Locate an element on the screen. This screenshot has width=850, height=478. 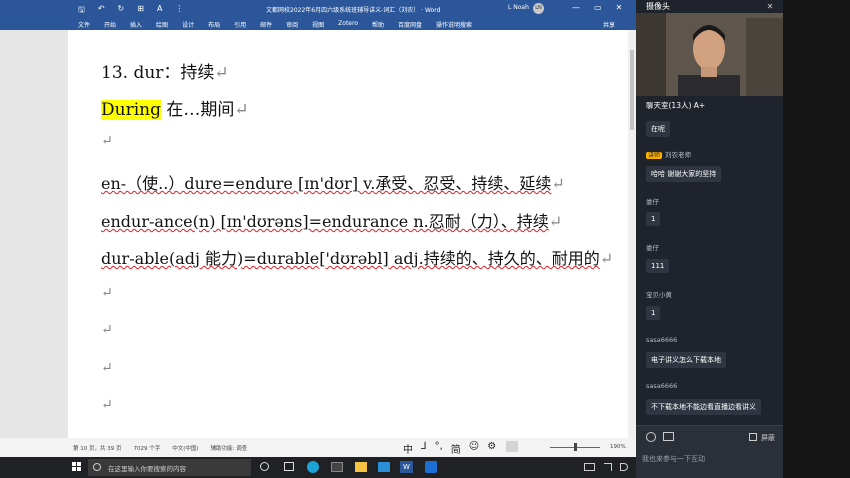
tab-help: 帮助 is located at coordinates (378, 24).